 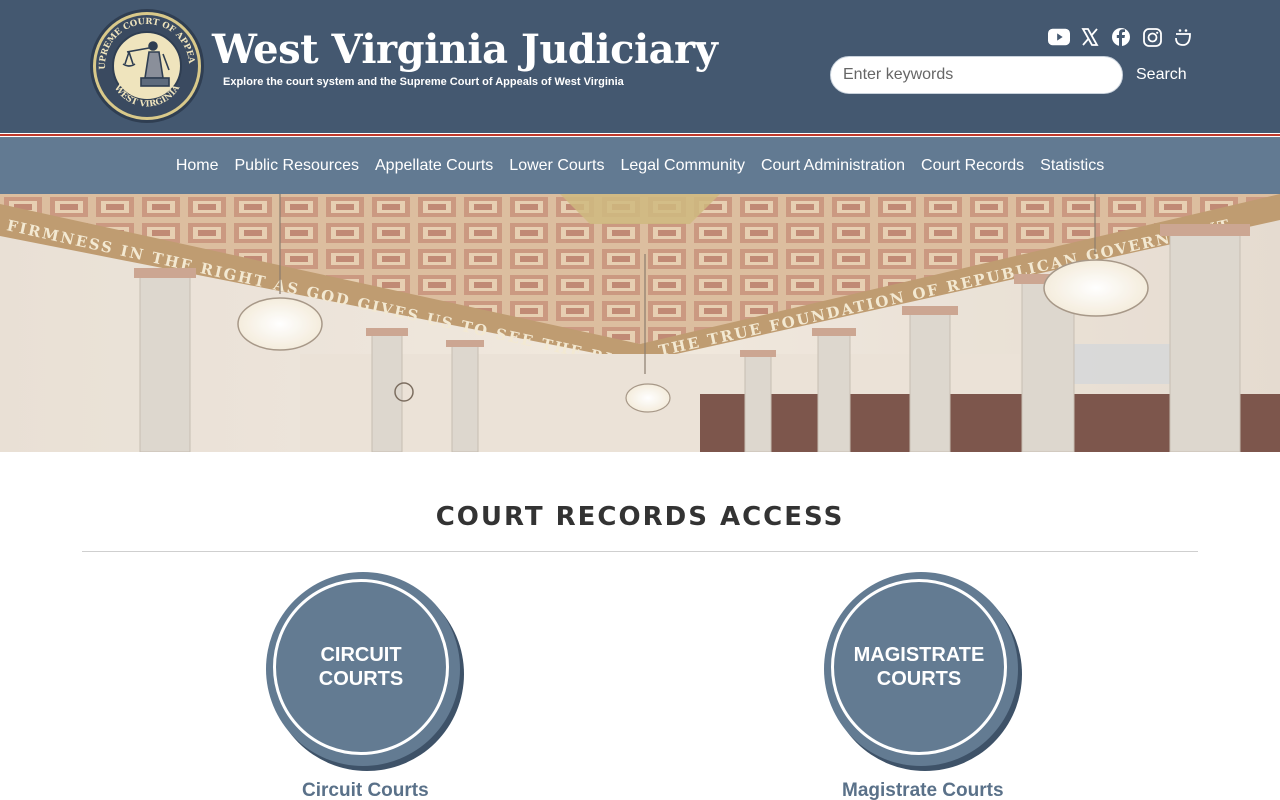 I want to click on nav-item-court-records: Court Records, so click(x=972, y=166).